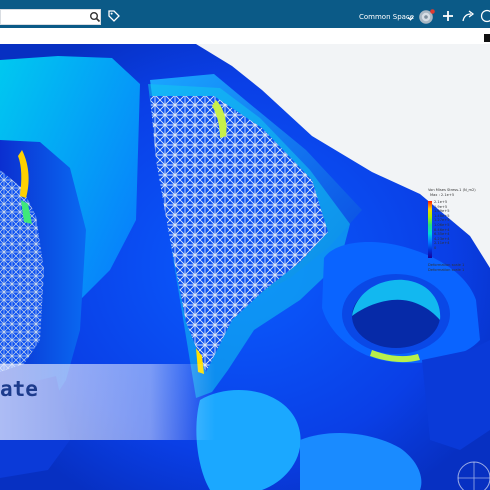 Image resolution: width=490 pixels, height=490 pixels. Describe the element at coordinates (19, 389) in the screenshot. I see `caption-text: ate` at that location.